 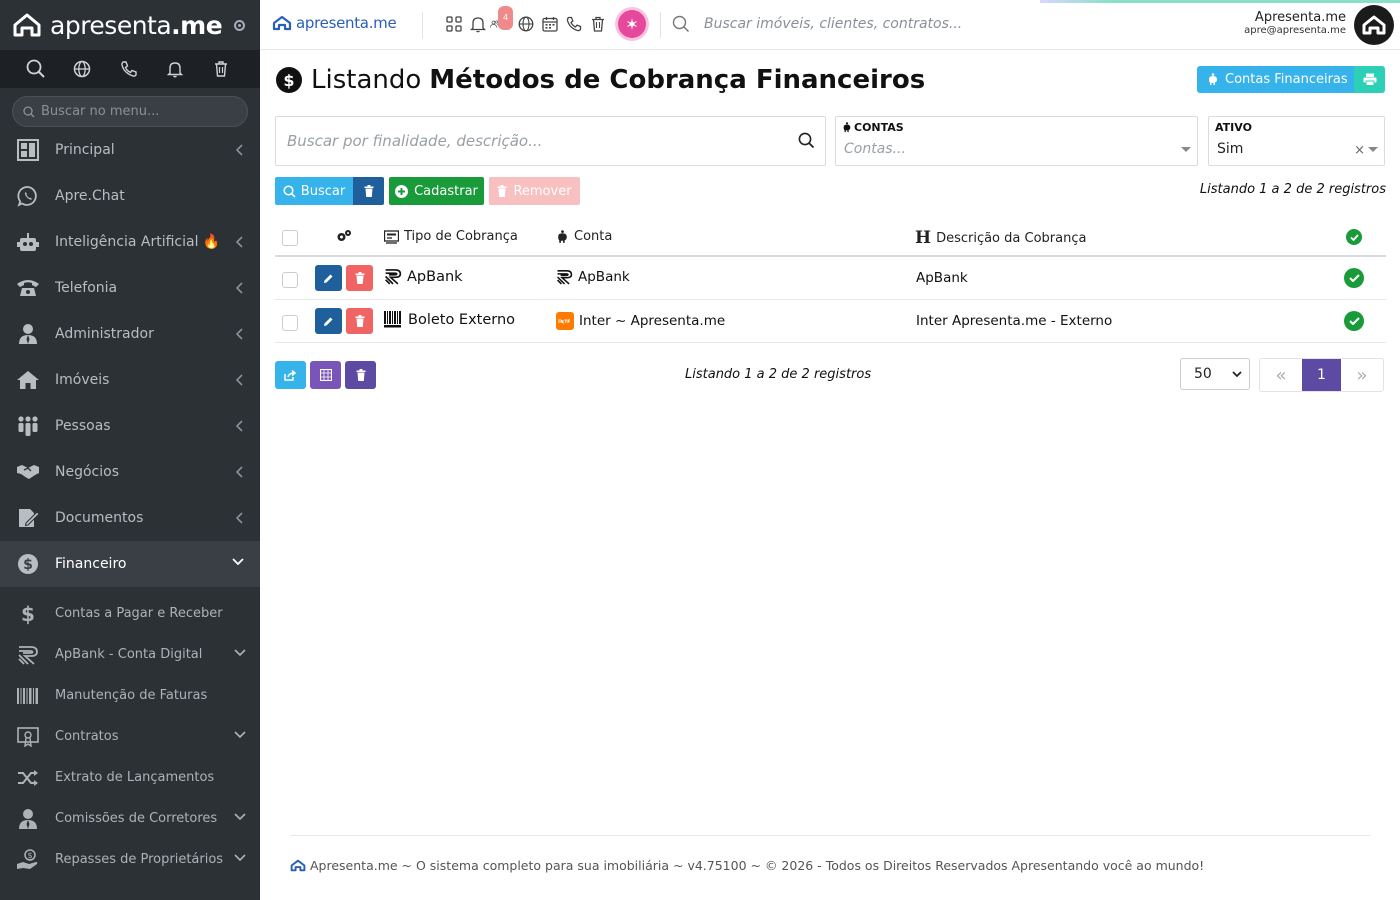 What do you see at coordinates (130, 859) in the screenshot?
I see `sidebar-subitem-repasses: $ Repasses de Proprietários` at bounding box center [130, 859].